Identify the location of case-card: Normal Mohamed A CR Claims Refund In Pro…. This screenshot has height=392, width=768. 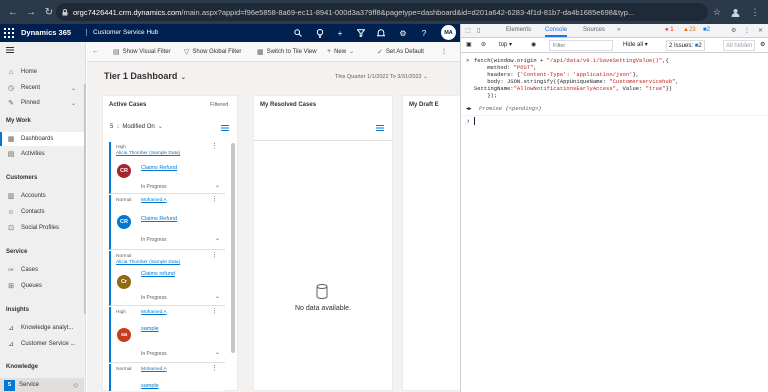
(167, 222).